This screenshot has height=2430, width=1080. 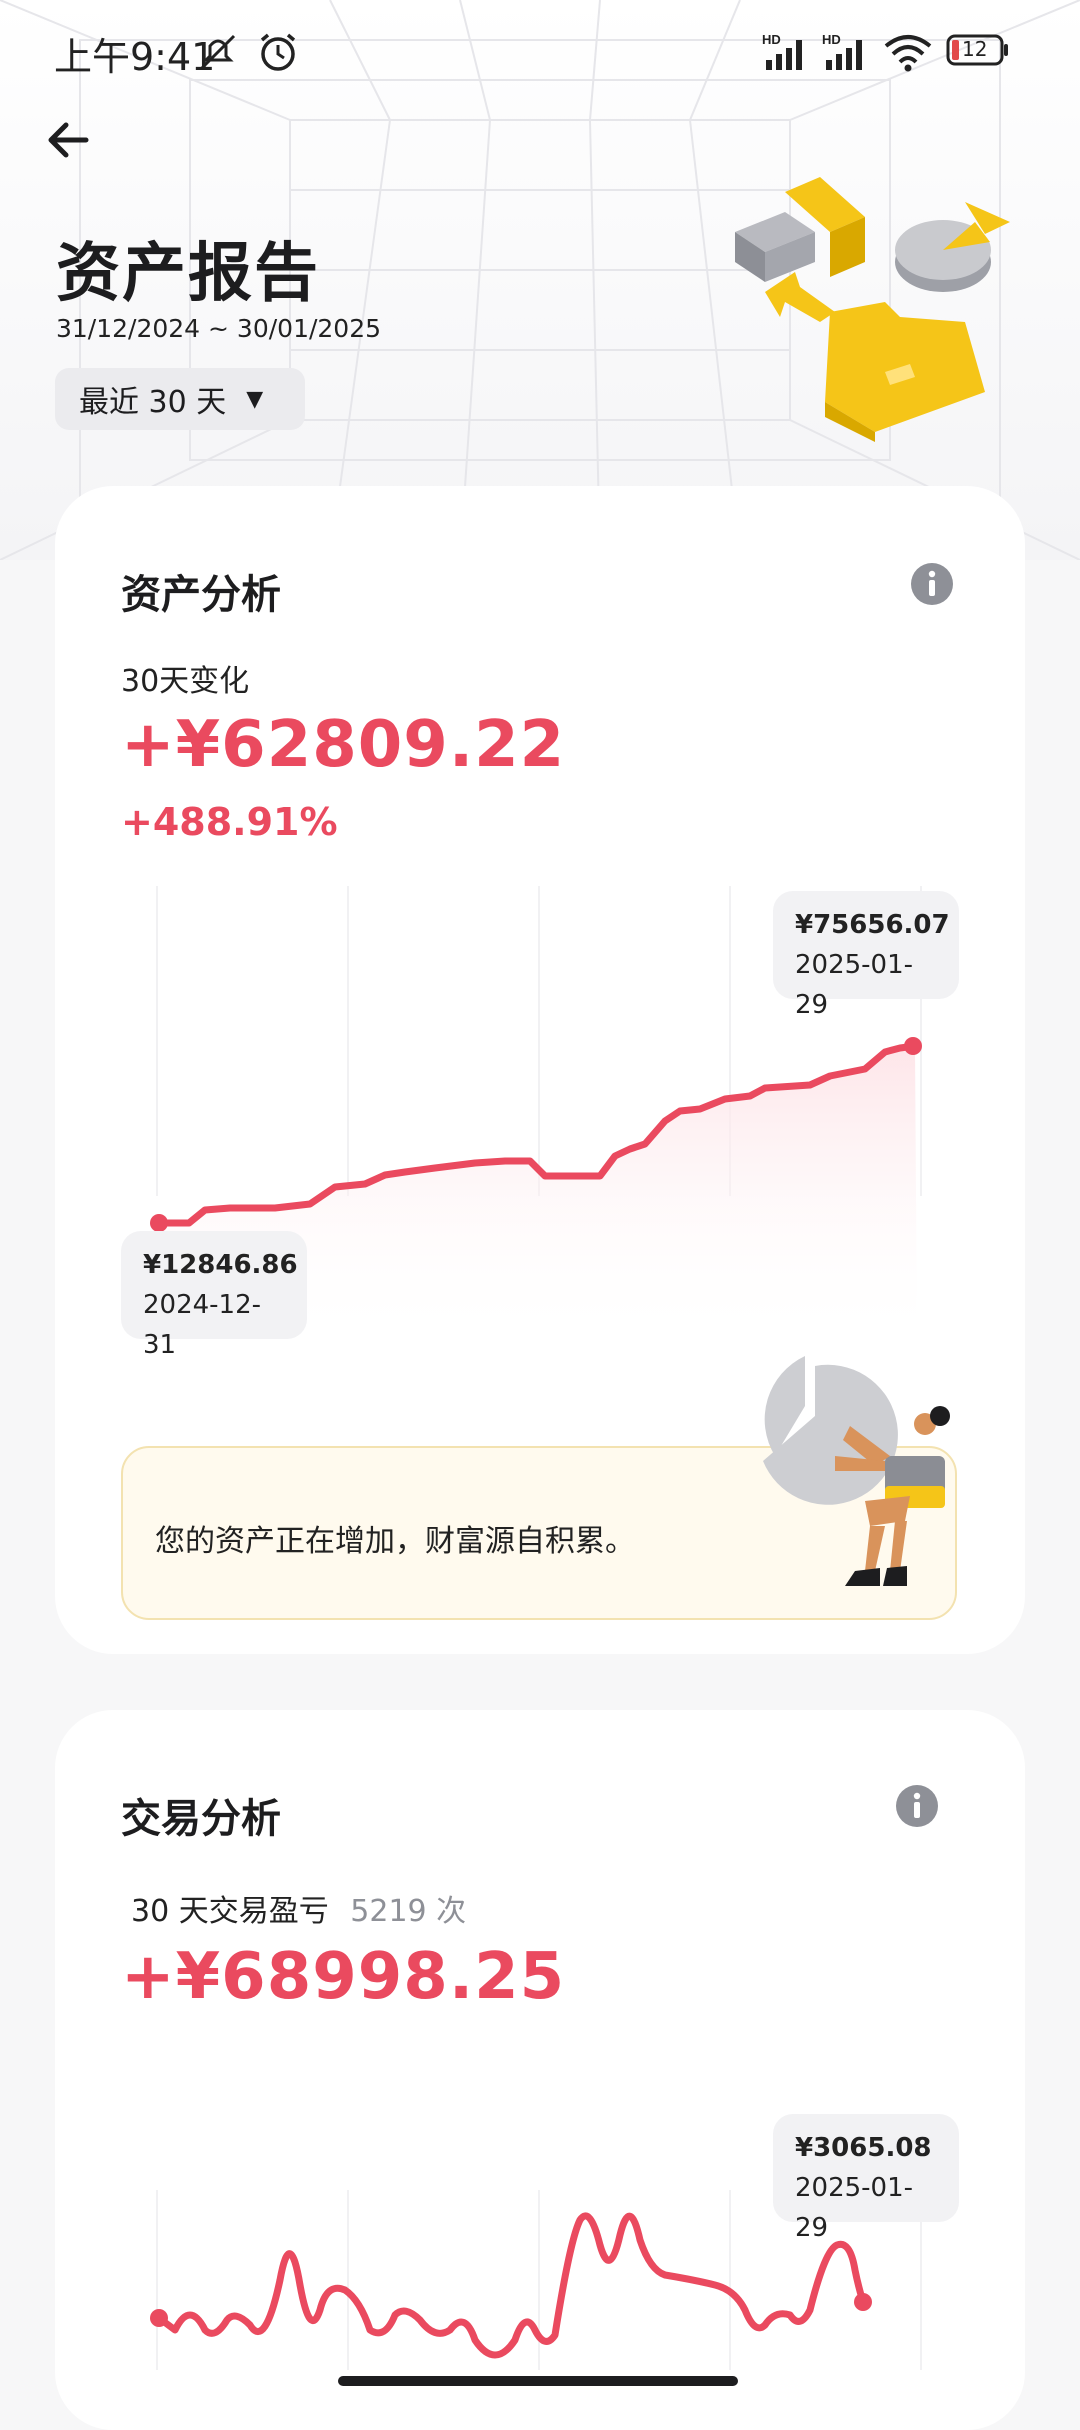 What do you see at coordinates (255, 399) in the screenshot?
I see `caret-down-icon: ▼` at bounding box center [255, 399].